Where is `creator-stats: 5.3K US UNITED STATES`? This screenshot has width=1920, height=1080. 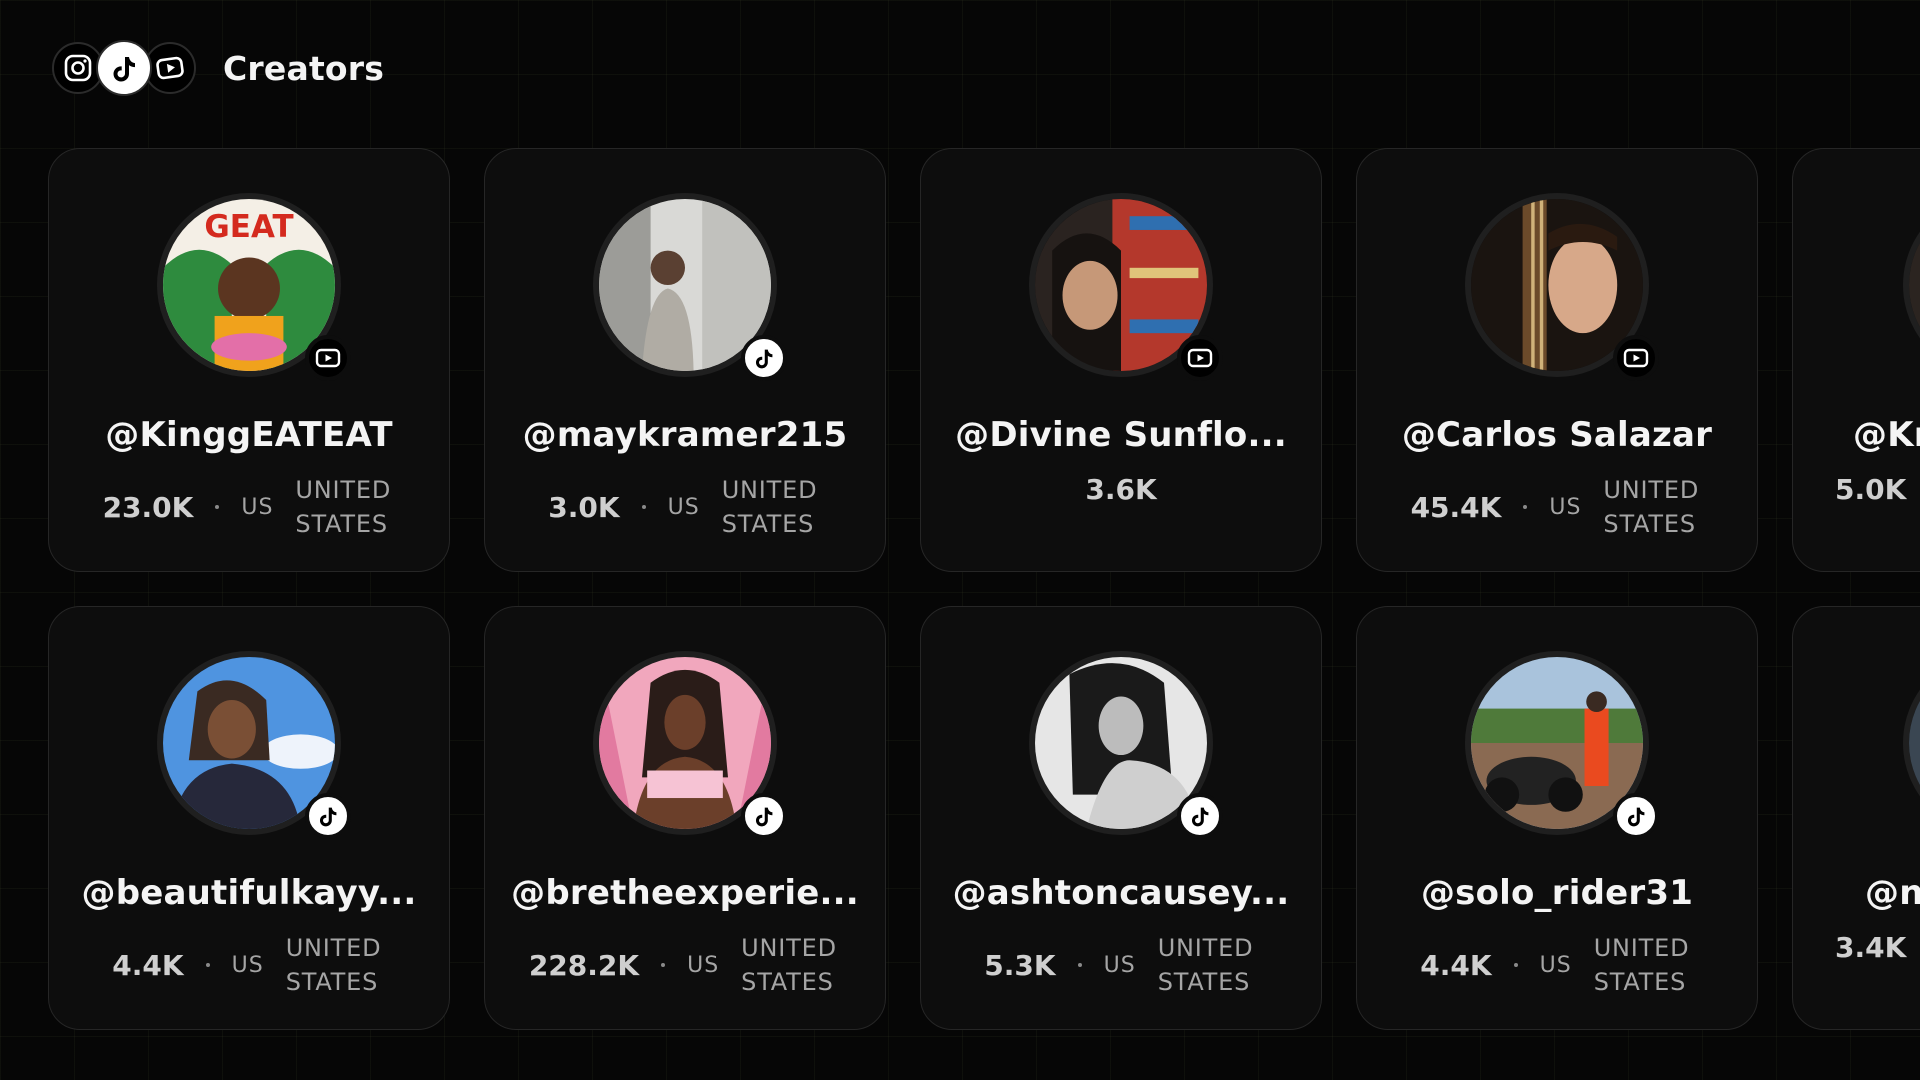 creator-stats: 5.3K US UNITED STATES is located at coordinates (1120, 965).